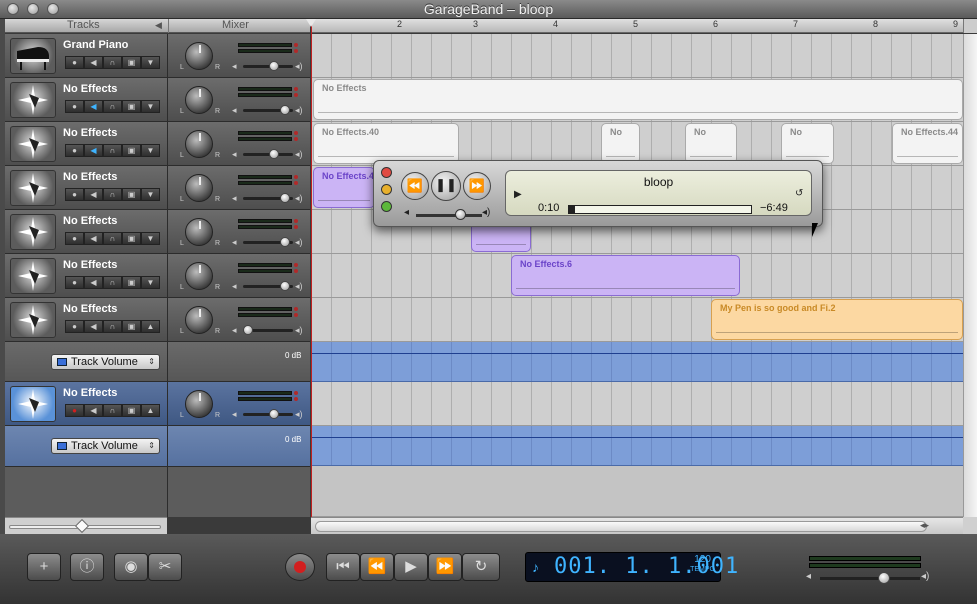  What do you see at coordinates (970, 275) in the screenshot?
I see `vertical-scrollbar` at bounding box center [970, 275].